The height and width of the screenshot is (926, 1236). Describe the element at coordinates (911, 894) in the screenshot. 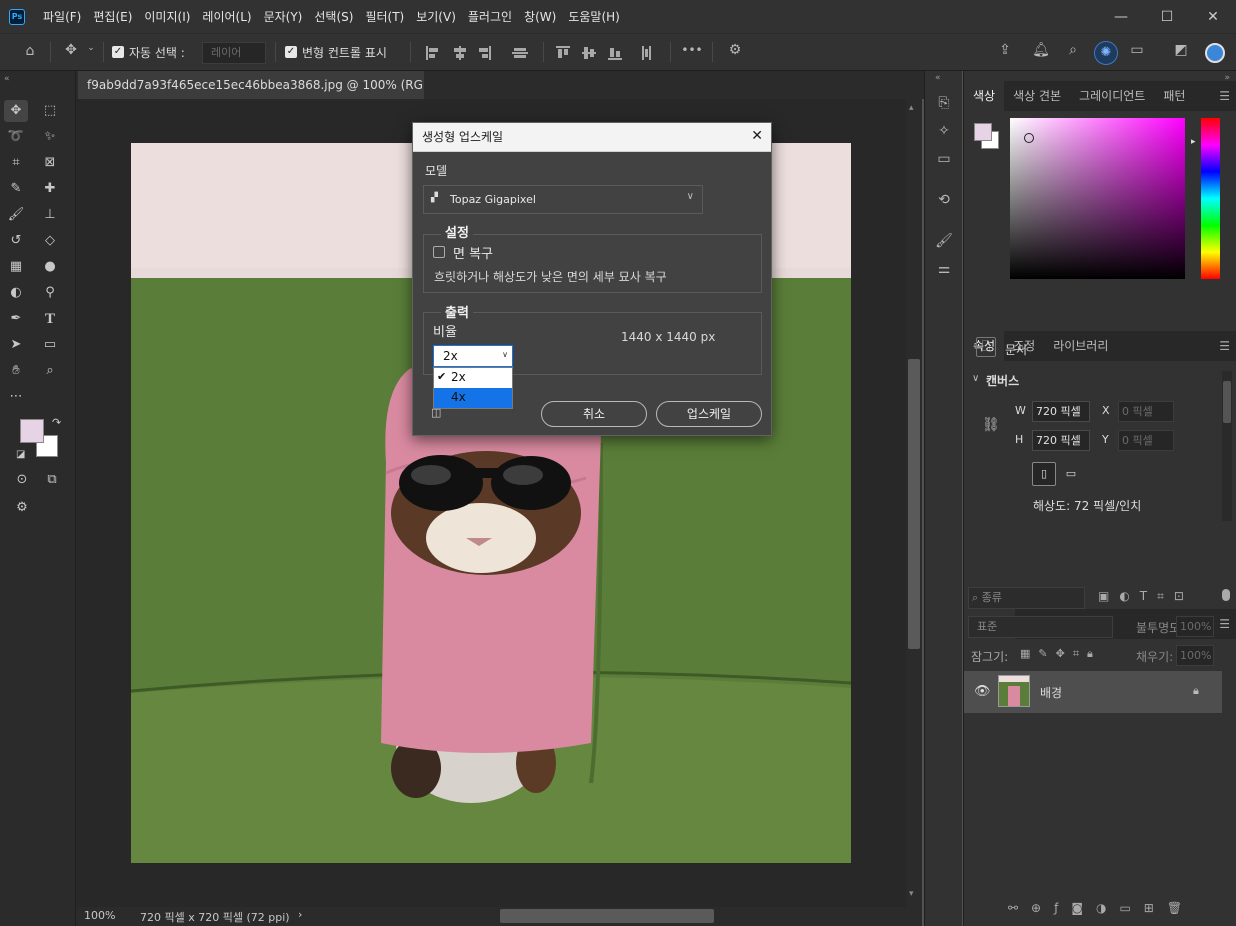

I see `scroll-down-icon: ▾` at that location.